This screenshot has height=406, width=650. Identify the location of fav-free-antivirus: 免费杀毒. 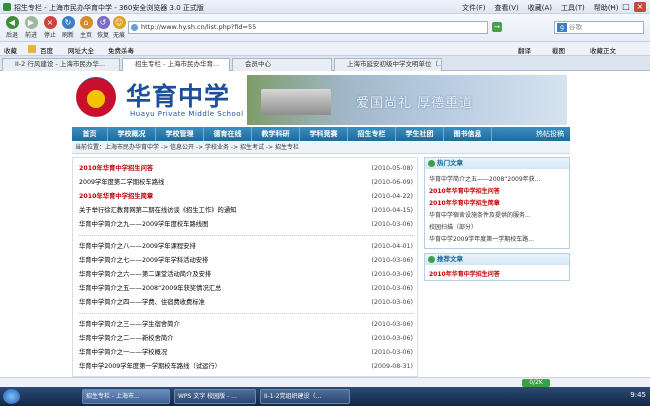
(121, 50).